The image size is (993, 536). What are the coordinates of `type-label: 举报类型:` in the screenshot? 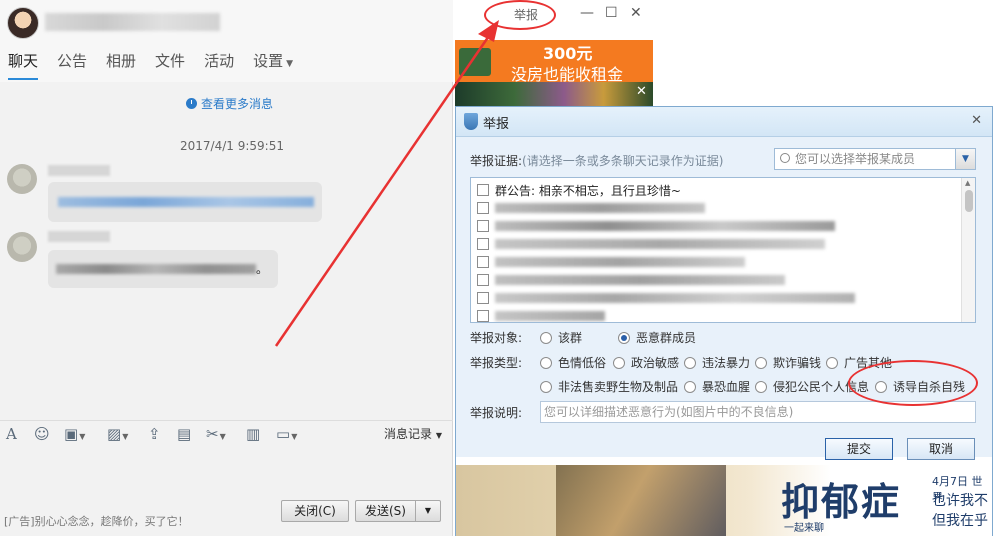 It's located at (496, 363).